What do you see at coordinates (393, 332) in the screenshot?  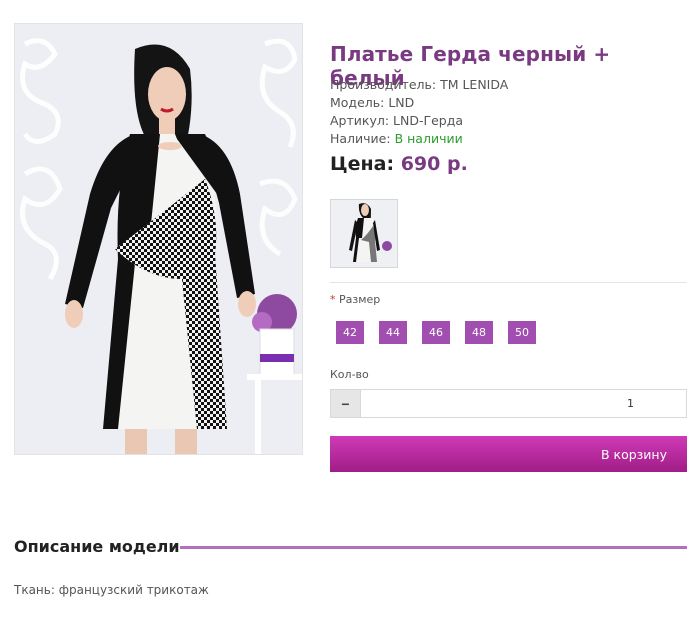 I see `size-option-44: 44` at bounding box center [393, 332].